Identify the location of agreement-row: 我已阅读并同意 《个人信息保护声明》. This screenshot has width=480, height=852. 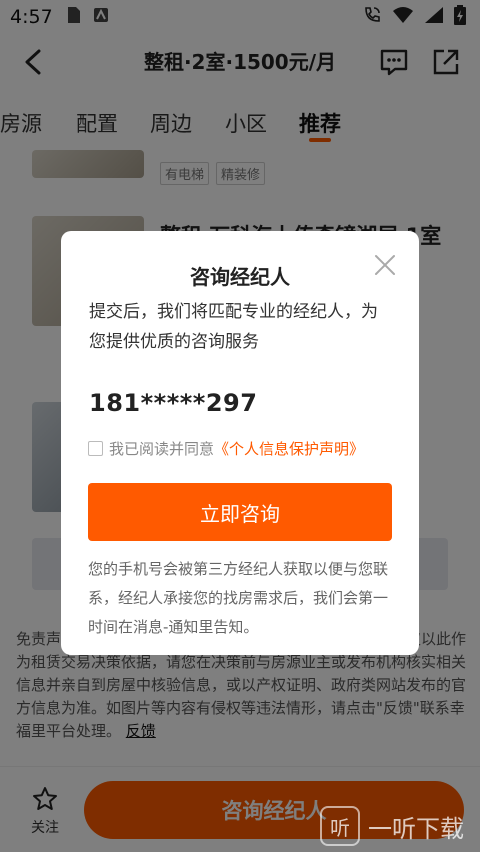
(226, 448).